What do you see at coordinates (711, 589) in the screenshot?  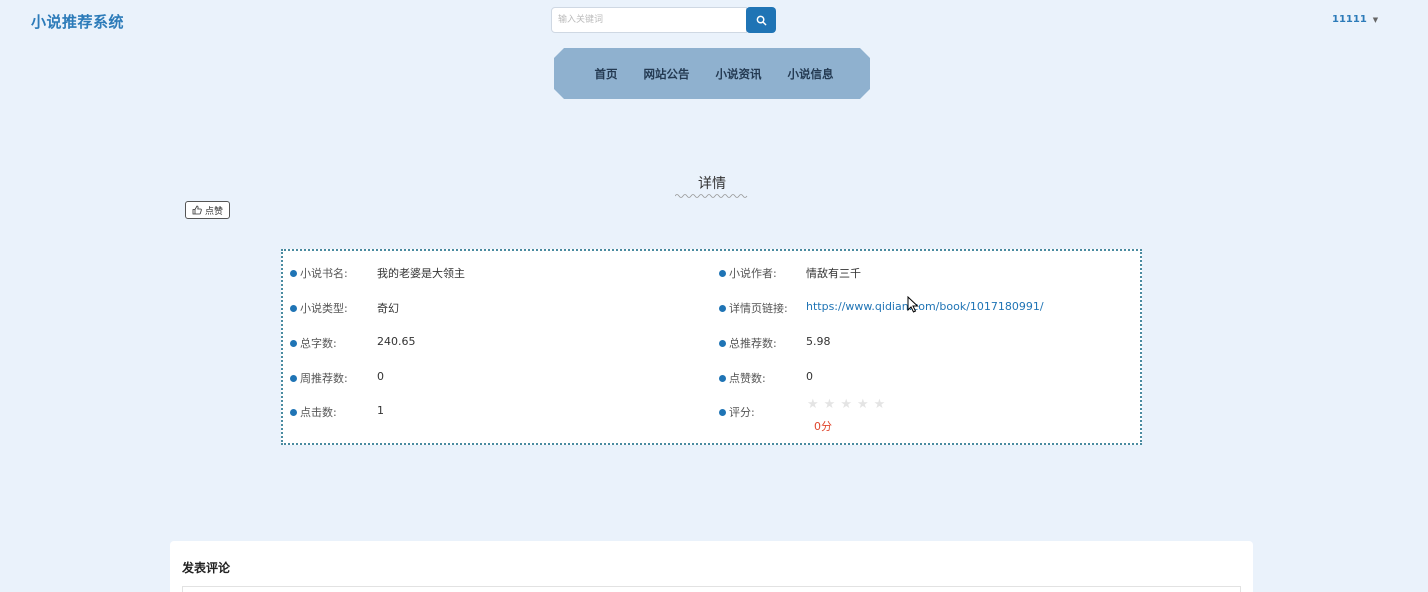 I see `comment-input` at bounding box center [711, 589].